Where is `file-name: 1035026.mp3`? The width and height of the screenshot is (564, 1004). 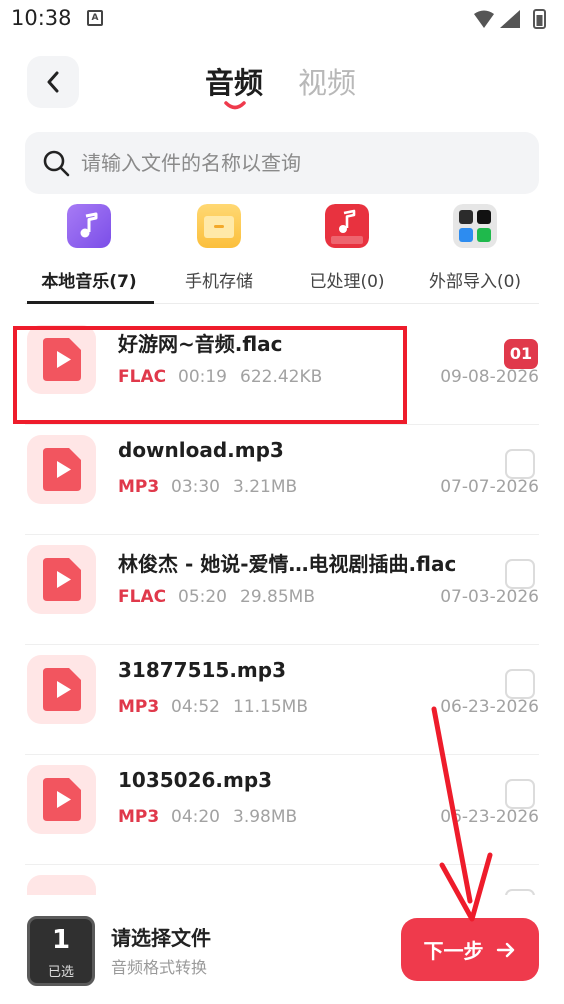 file-name: 1035026.mp3 is located at coordinates (195, 780).